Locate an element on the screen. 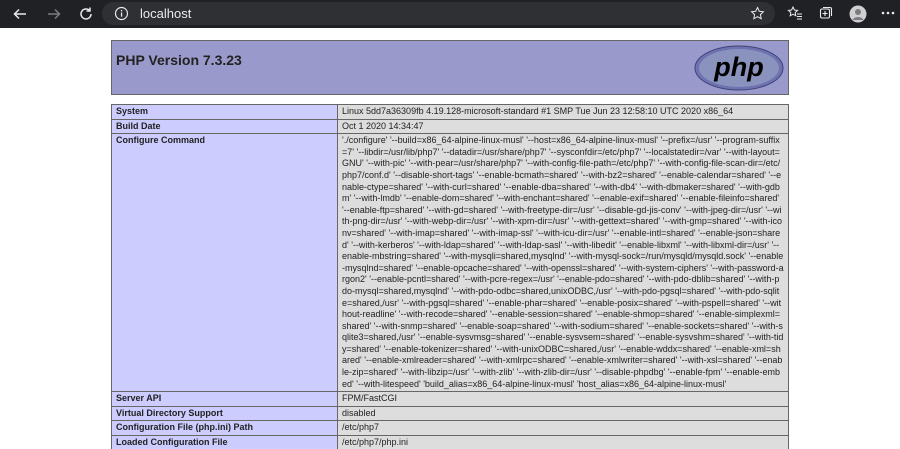  row-value: /etc/php7 is located at coordinates (563, 428).